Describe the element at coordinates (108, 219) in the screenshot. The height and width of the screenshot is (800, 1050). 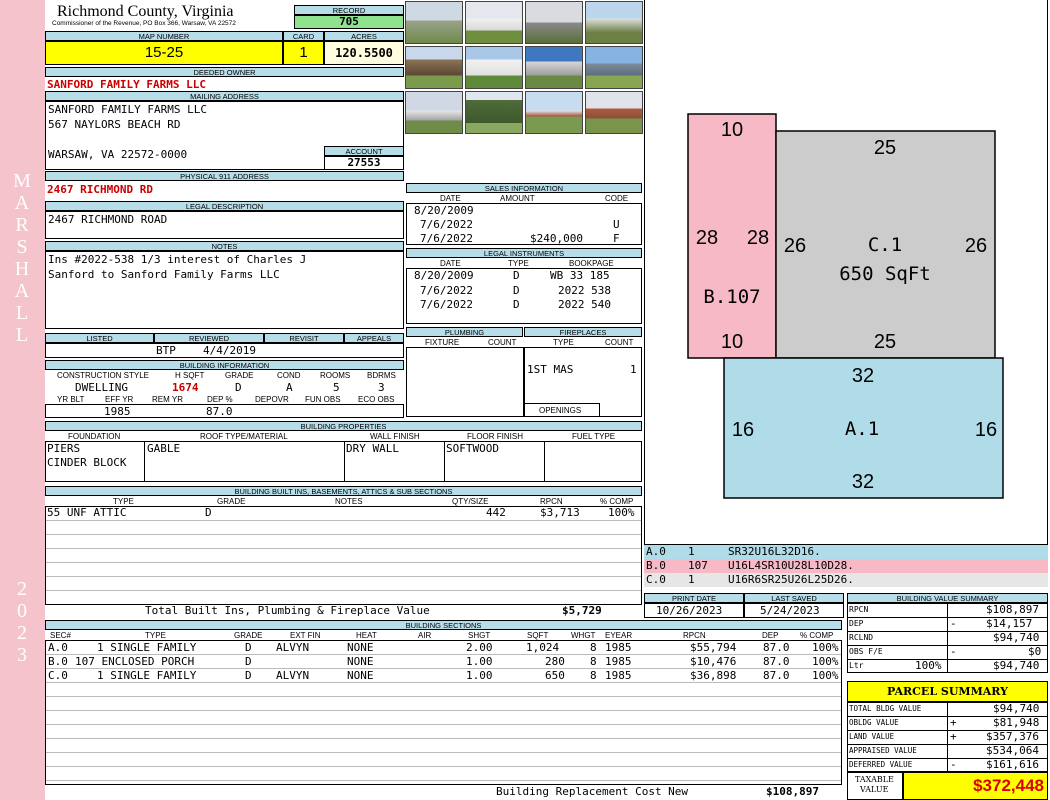
I see `legal-value: 2467 RICHMOND ROAD` at that location.